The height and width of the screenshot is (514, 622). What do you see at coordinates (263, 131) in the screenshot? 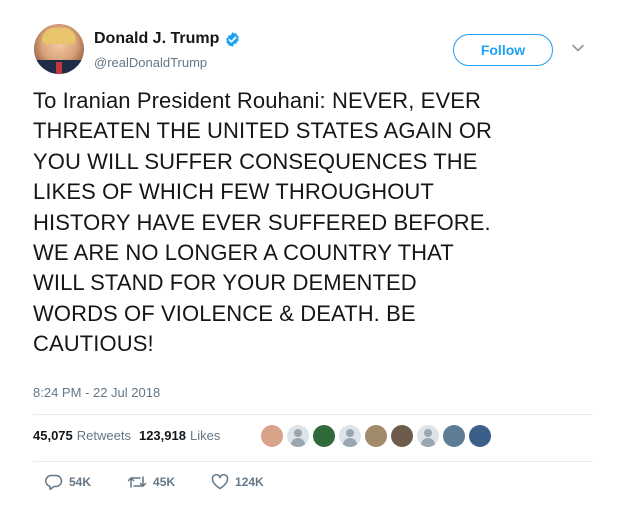
I see `tweet-text-line: THREATEN THE UNITED STATES AGAIN OR` at bounding box center [263, 131].